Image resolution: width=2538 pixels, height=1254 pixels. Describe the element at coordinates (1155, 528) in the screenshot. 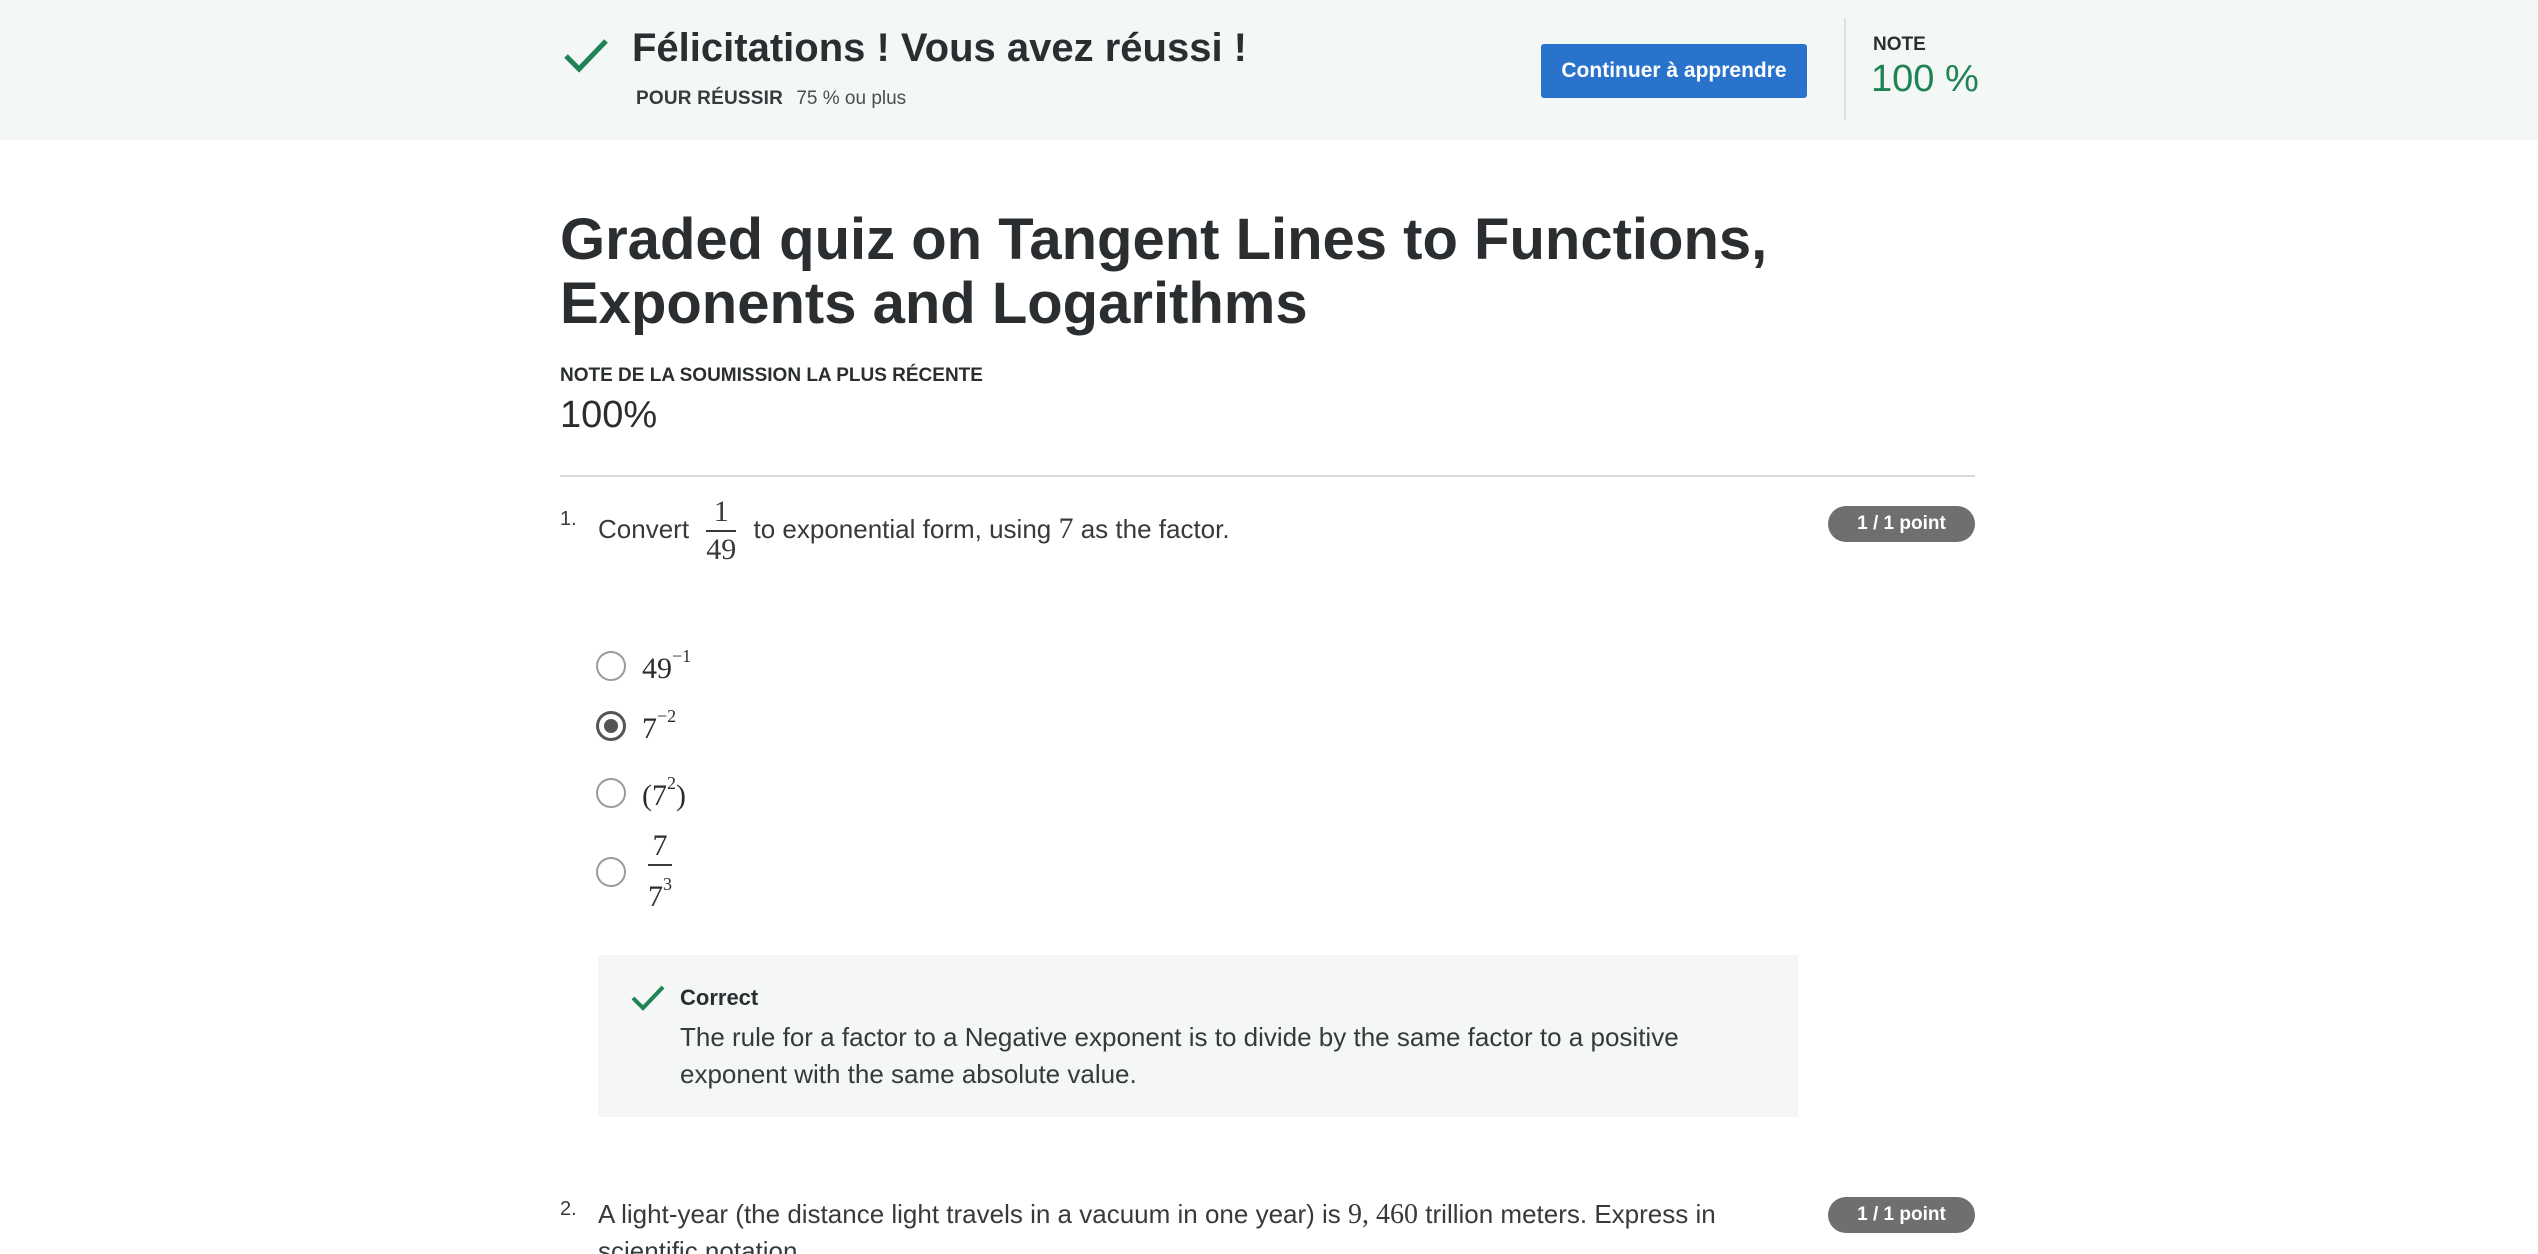

I see `question-text-part: as the factor.` at that location.